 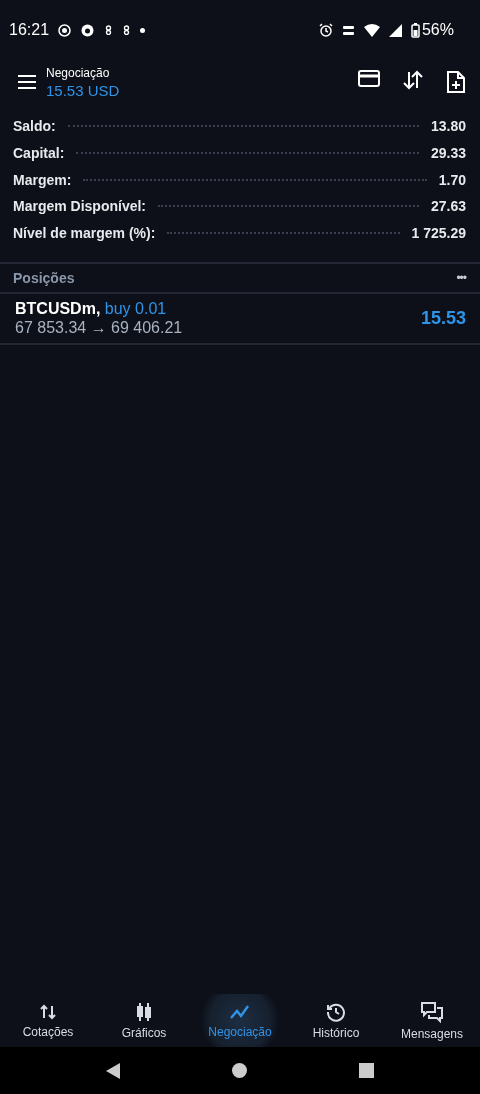 What do you see at coordinates (448, 152) in the screenshot?
I see `summary-value: 29.33` at bounding box center [448, 152].